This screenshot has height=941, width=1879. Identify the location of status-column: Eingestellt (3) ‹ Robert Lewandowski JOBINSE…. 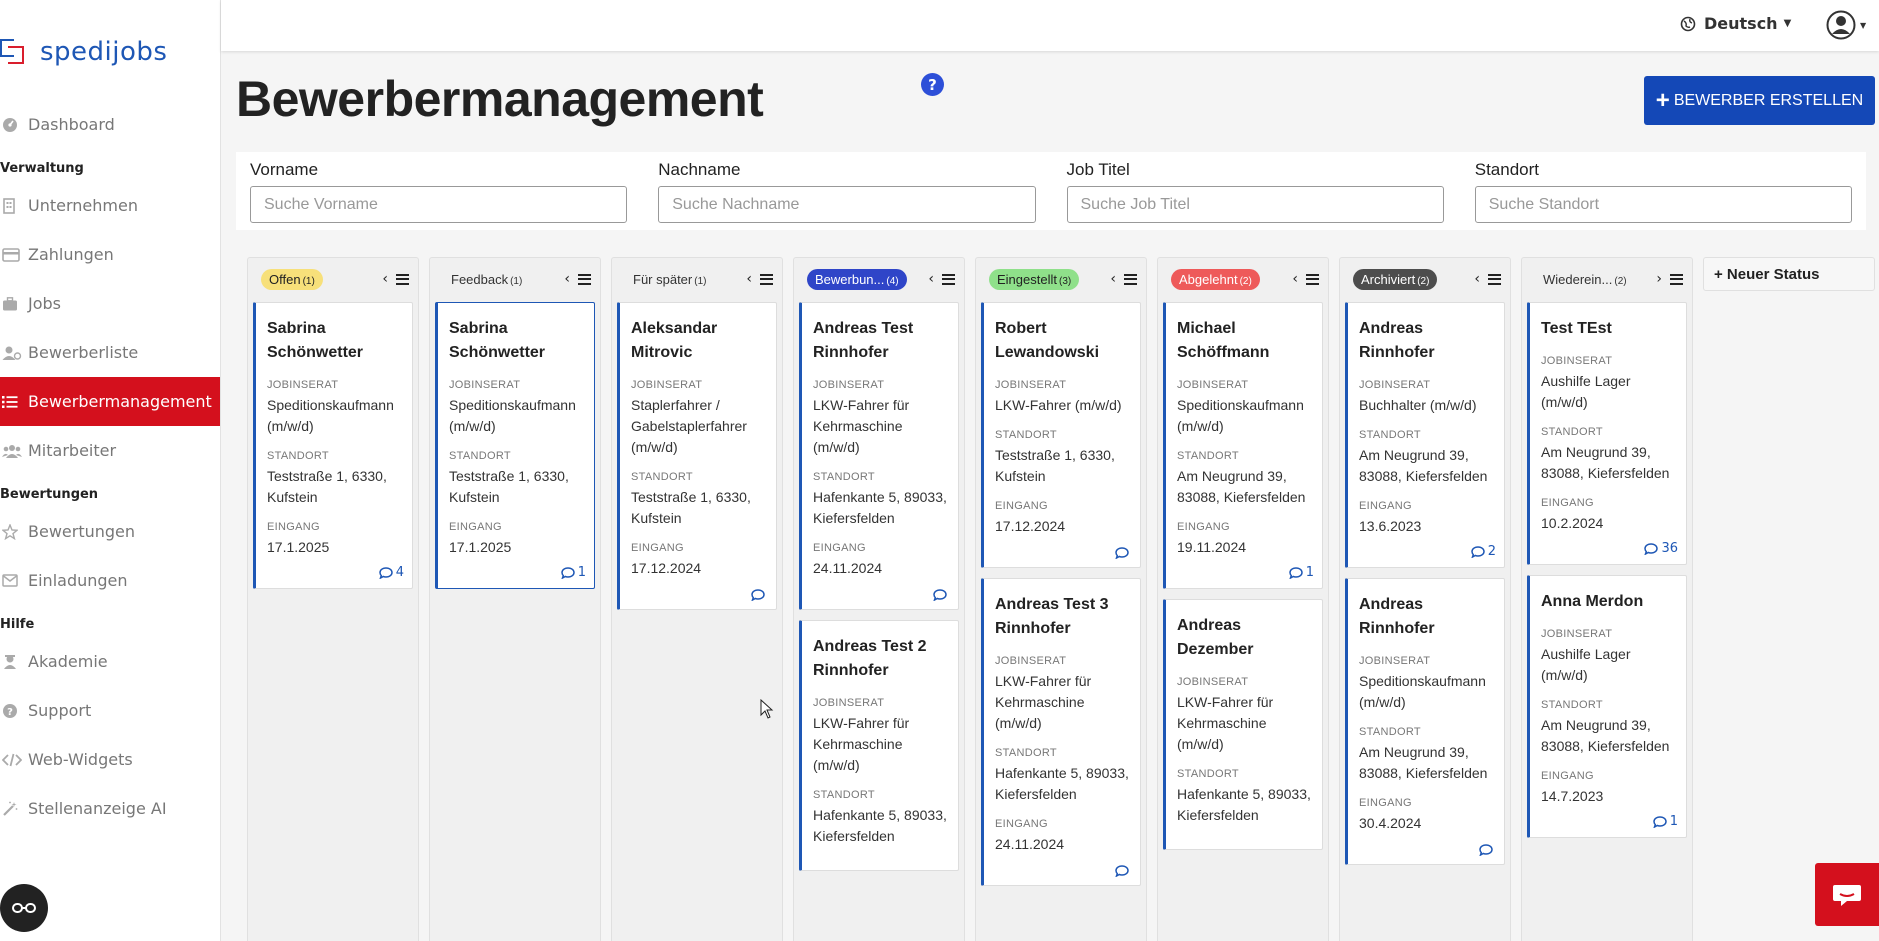
(1061, 599).